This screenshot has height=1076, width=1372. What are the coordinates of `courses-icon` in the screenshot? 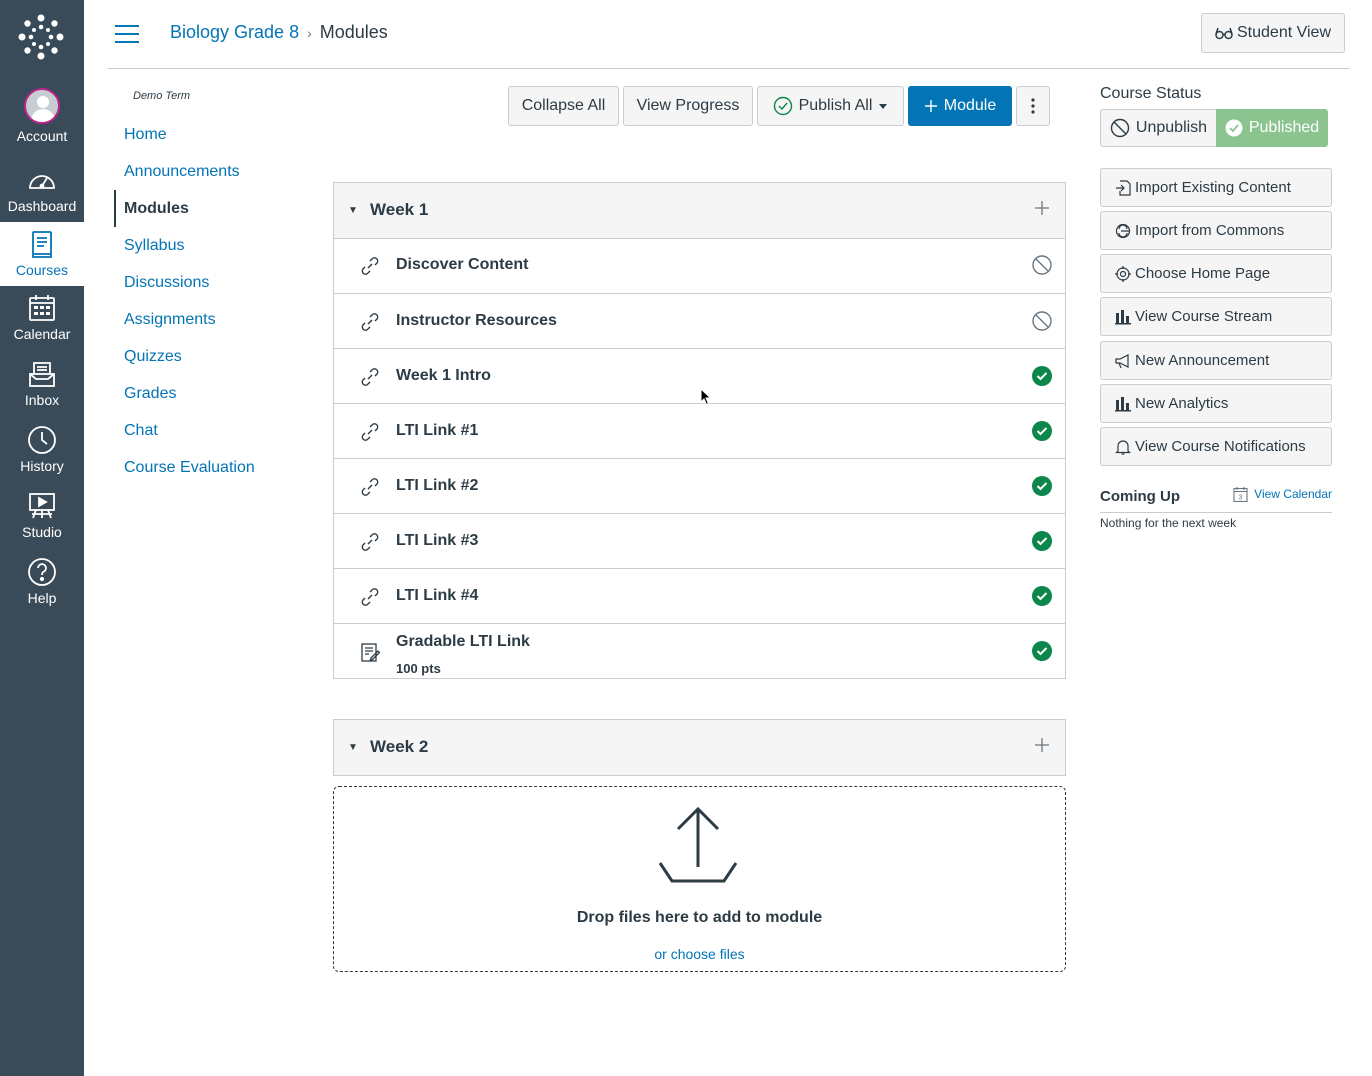 It's located at (42, 244).